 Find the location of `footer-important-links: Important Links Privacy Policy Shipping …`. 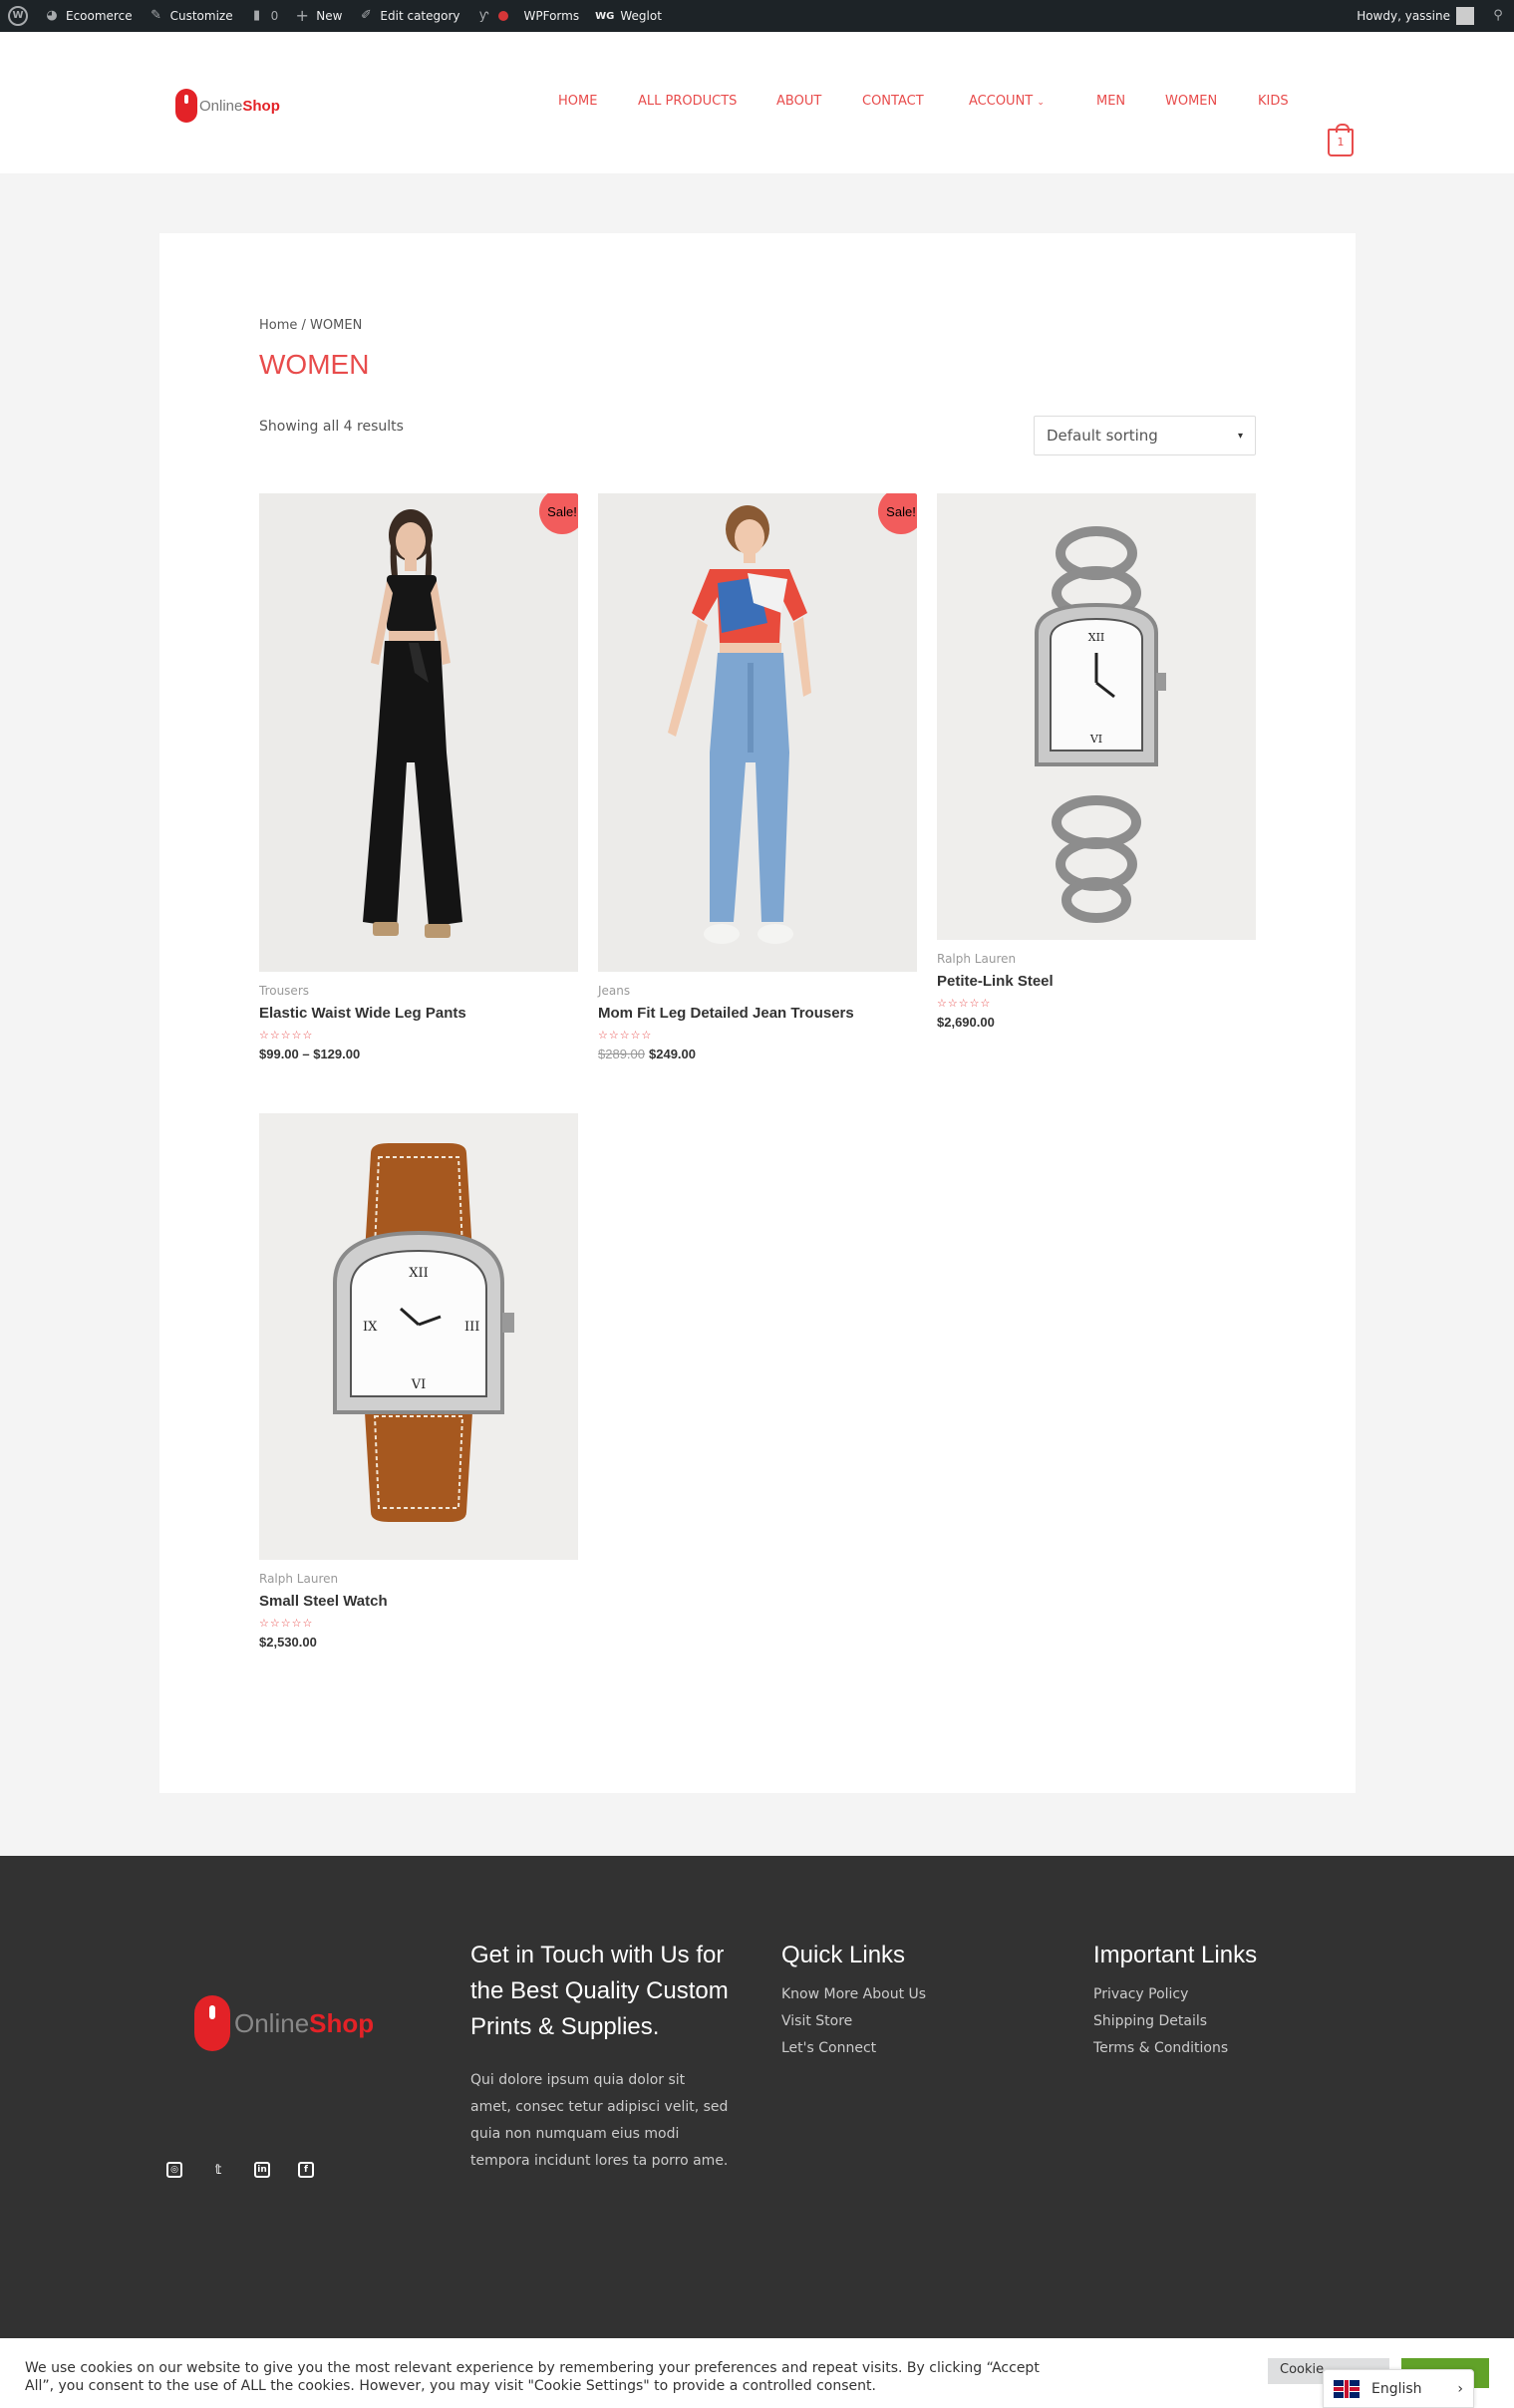

footer-important-links: Important Links Privacy Policy Shipping … is located at coordinates (1223, 2000).